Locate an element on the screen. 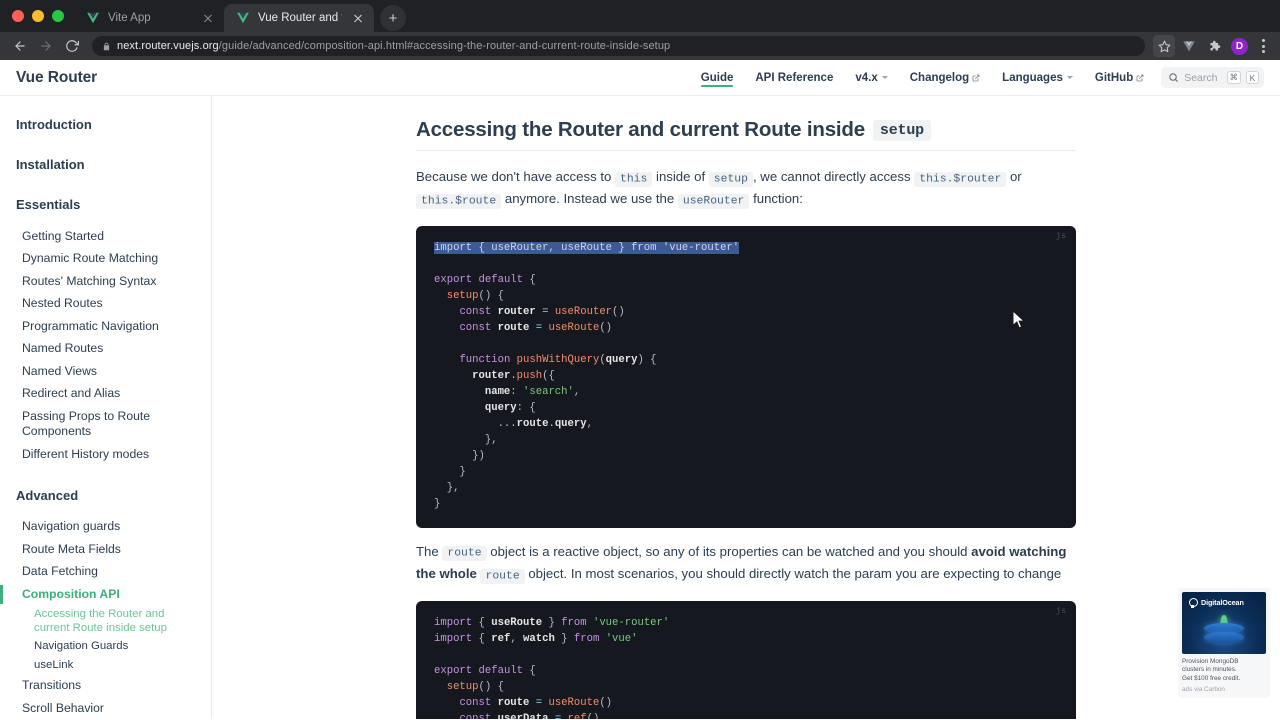  kbd-key: K is located at coordinates (1252, 77).